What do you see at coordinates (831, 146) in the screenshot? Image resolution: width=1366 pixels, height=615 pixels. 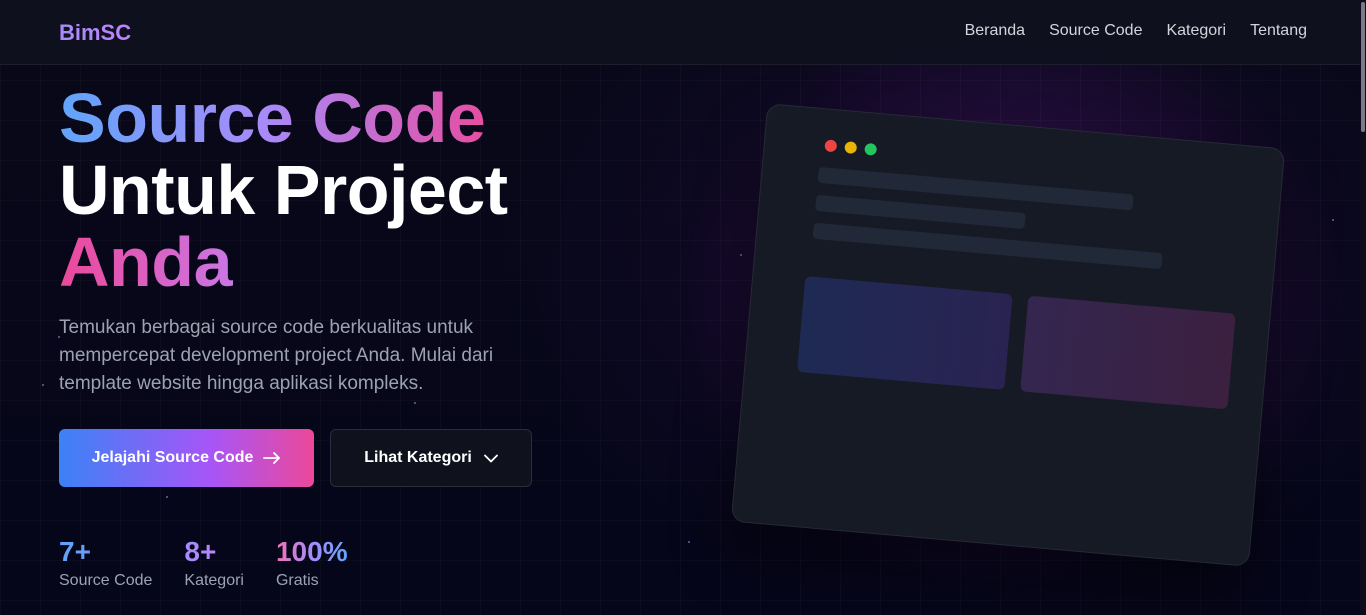 I see `window-close-dot` at bounding box center [831, 146].